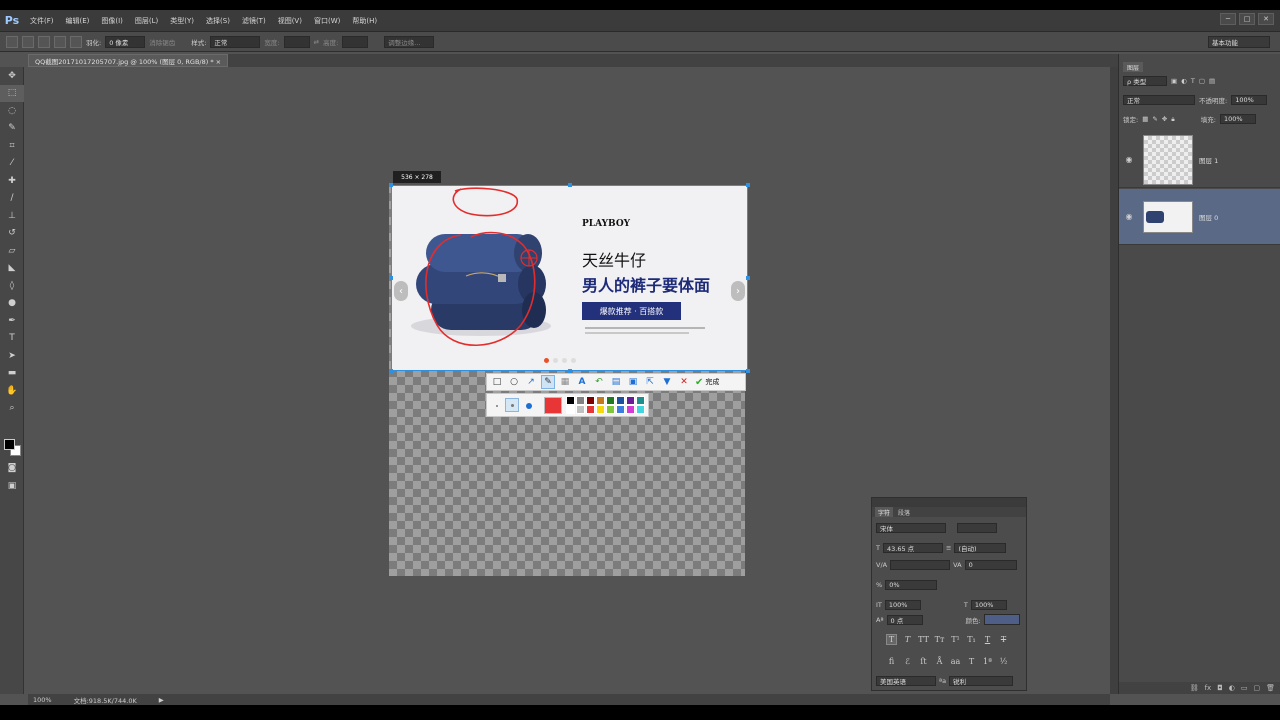 The width and height of the screenshot is (1280, 720). I want to click on add-selection-icon, so click(44, 41).